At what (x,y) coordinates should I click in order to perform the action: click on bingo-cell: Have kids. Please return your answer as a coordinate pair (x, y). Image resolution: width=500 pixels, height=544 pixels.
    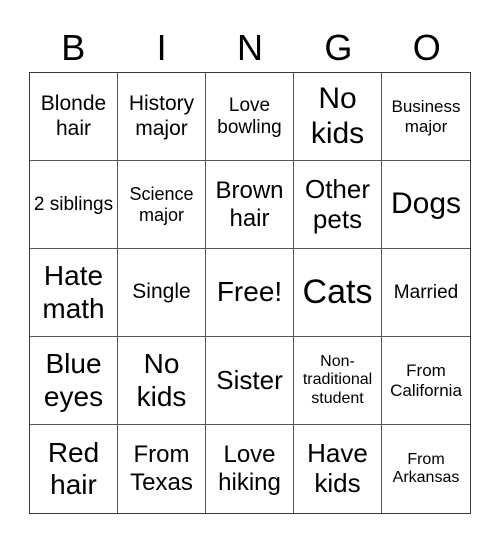
    Looking at the image, I should click on (338, 469).